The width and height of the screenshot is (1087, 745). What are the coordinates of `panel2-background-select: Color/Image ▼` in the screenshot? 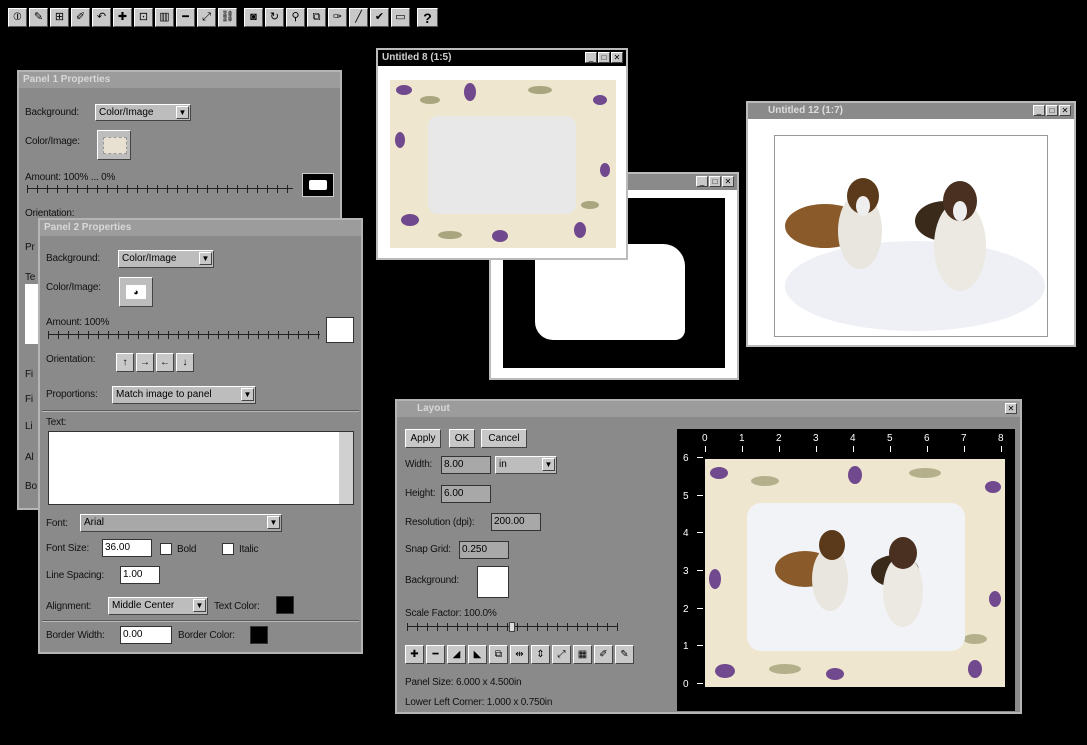 It's located at (166, 259).